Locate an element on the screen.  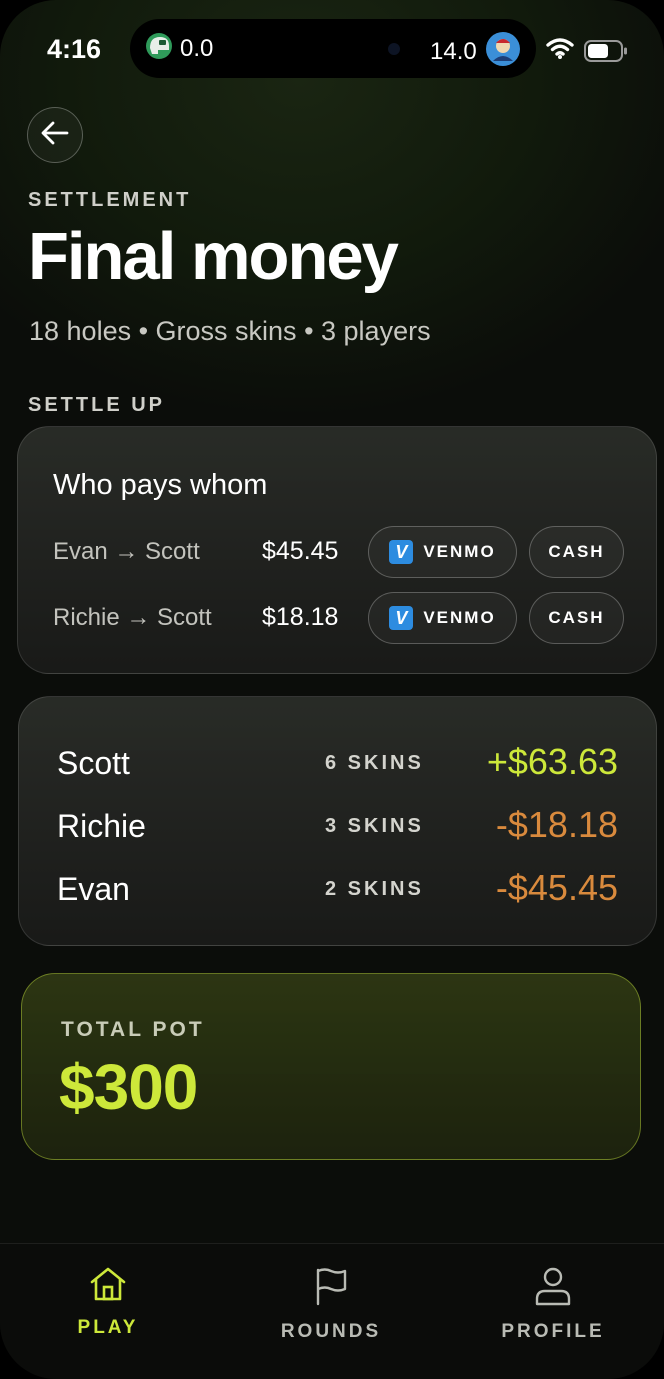
arrow-left-icon is located at coordinates (55, 135).